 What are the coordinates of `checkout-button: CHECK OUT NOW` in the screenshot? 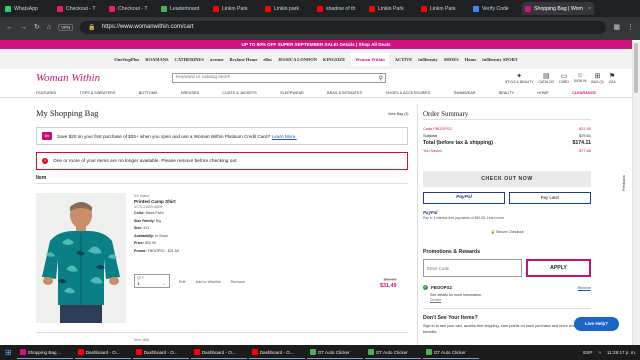 It's located at (507, 179).